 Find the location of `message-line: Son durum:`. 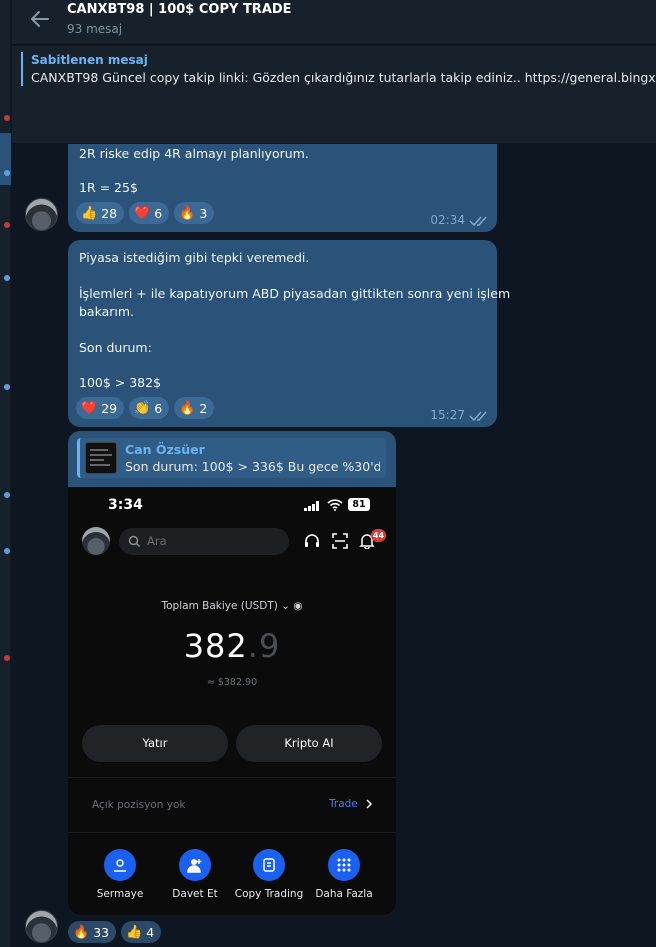

message-line: Son durum: is located at coordinates (115, 347).